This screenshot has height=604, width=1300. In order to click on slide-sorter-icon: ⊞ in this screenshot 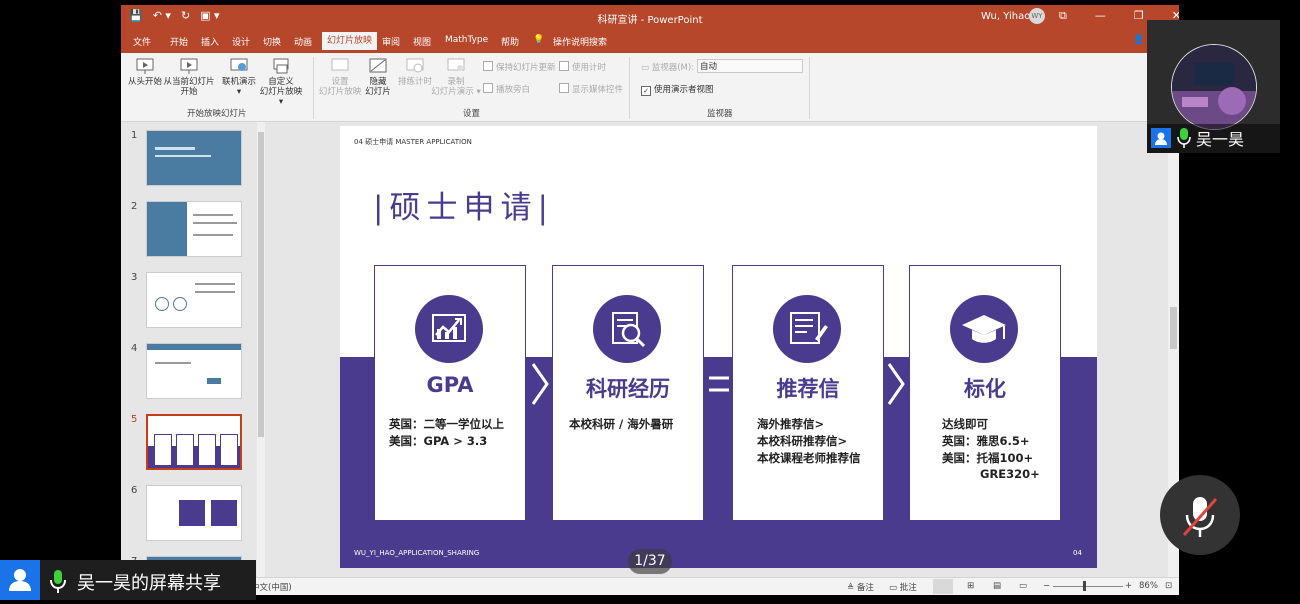, I will do `click(970, 586)`.